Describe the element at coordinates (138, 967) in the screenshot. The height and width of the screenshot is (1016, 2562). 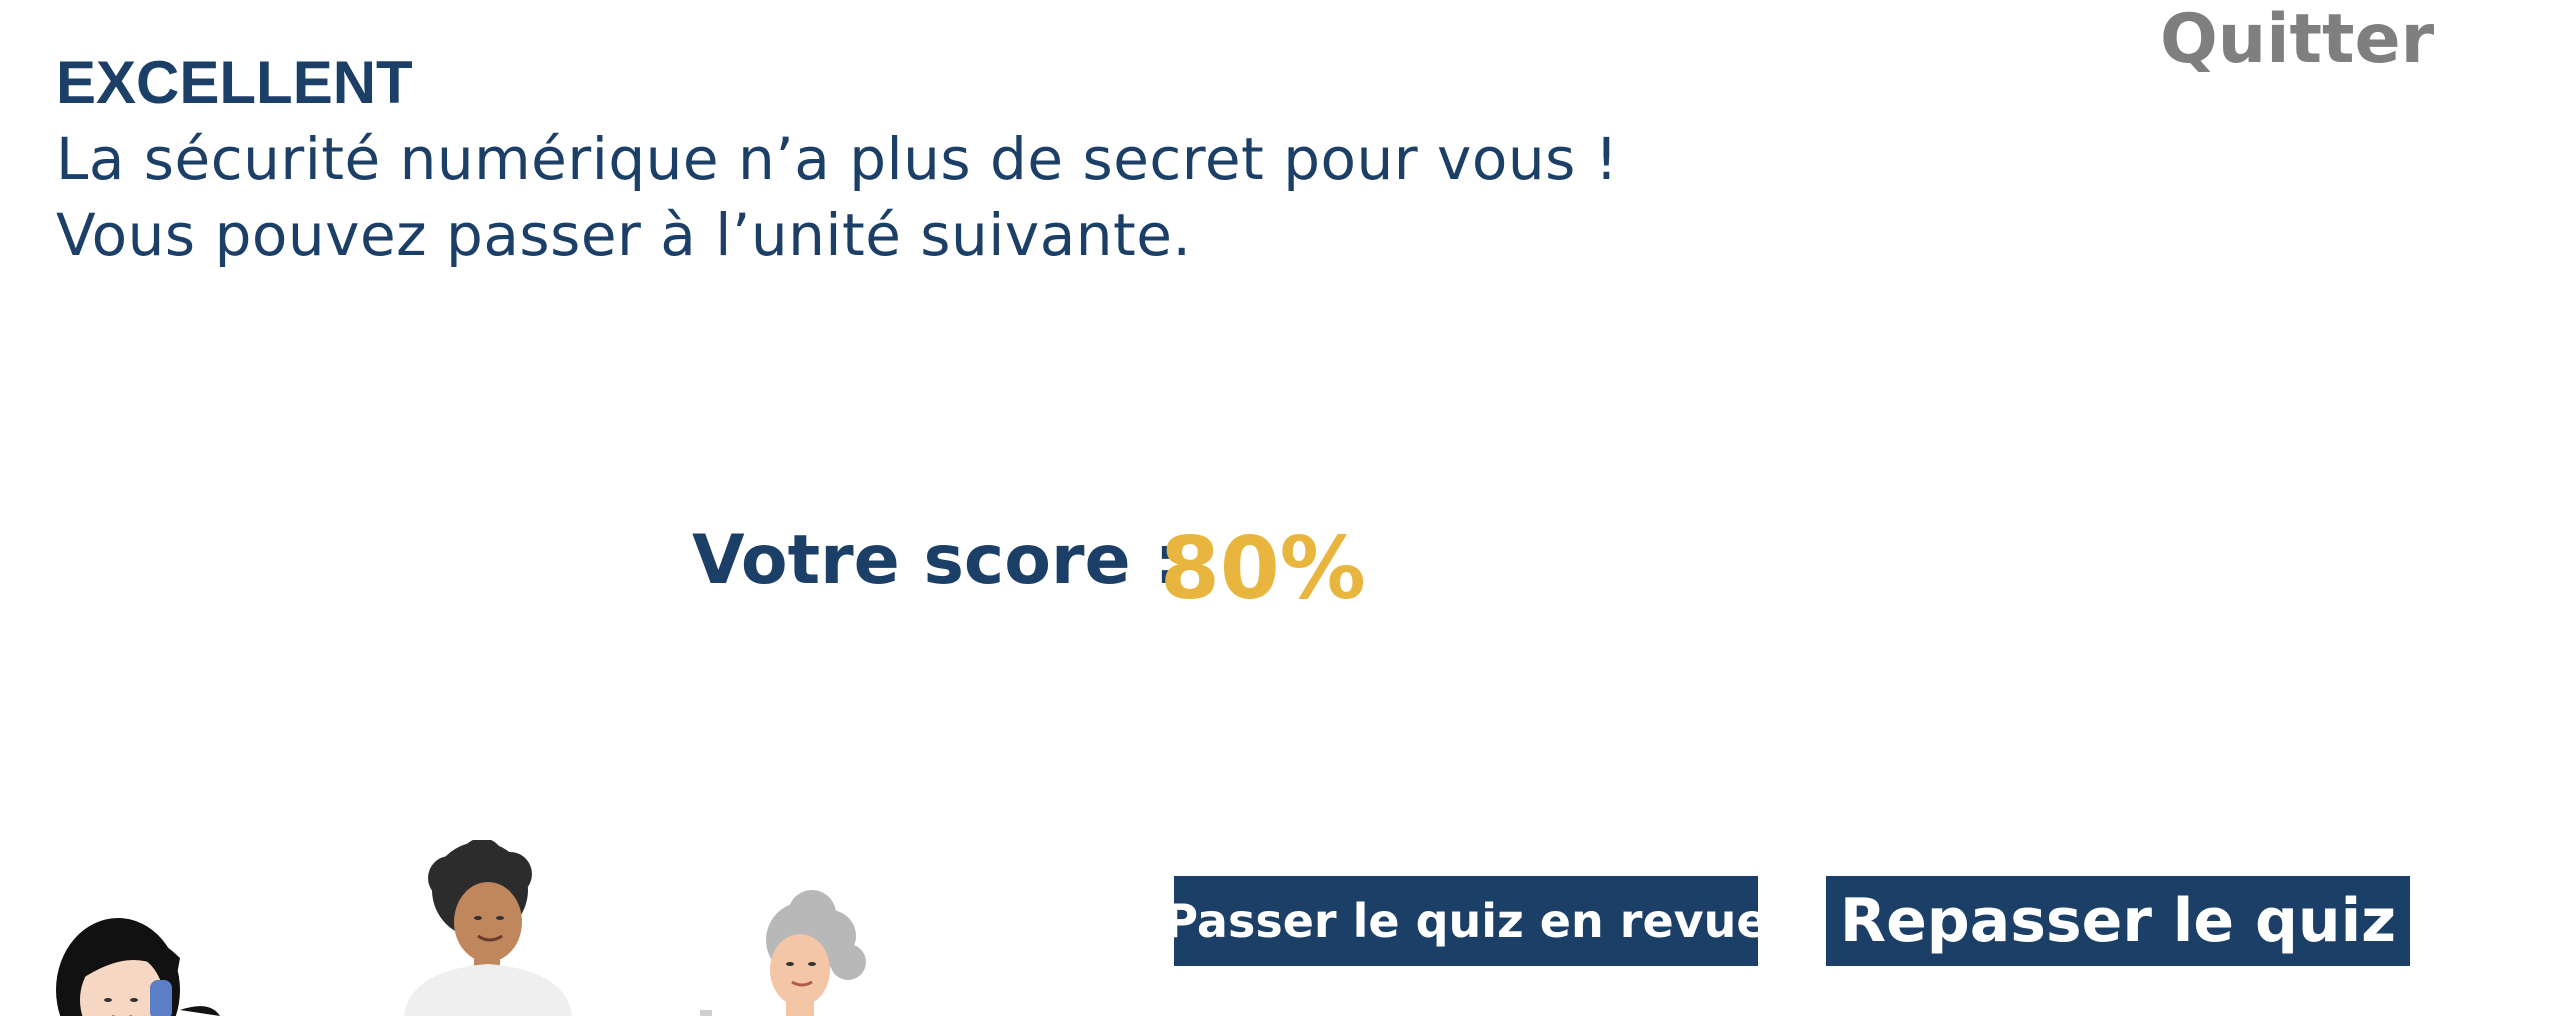
I see `woman-phone-figure` at that location.